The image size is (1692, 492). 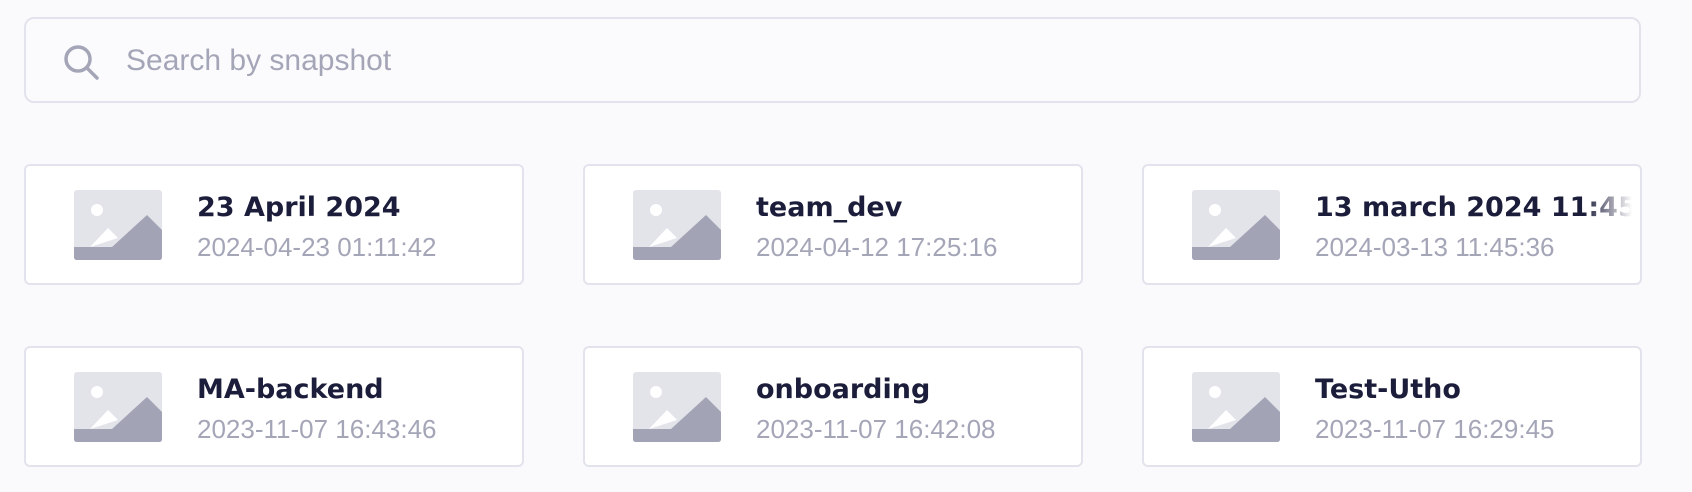 What do you see at coordinates (914, 409) in the screenshot?
I see `snapshot-info: onboarding 2023-11-07 16:42:08` at bounding box center [914, 409].